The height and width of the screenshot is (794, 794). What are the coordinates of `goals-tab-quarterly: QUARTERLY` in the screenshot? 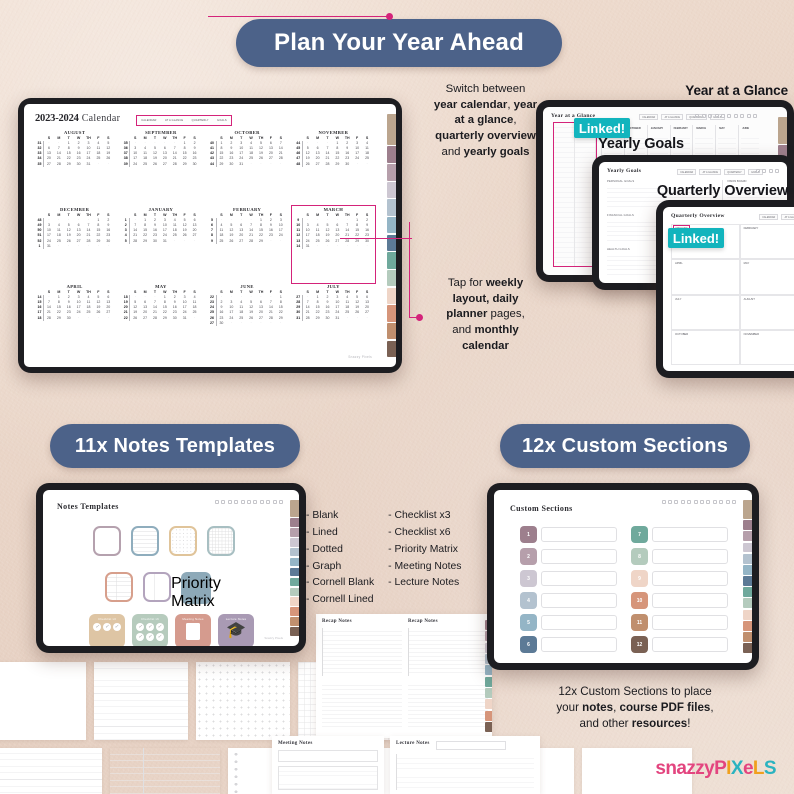 It's located at (734, 172).